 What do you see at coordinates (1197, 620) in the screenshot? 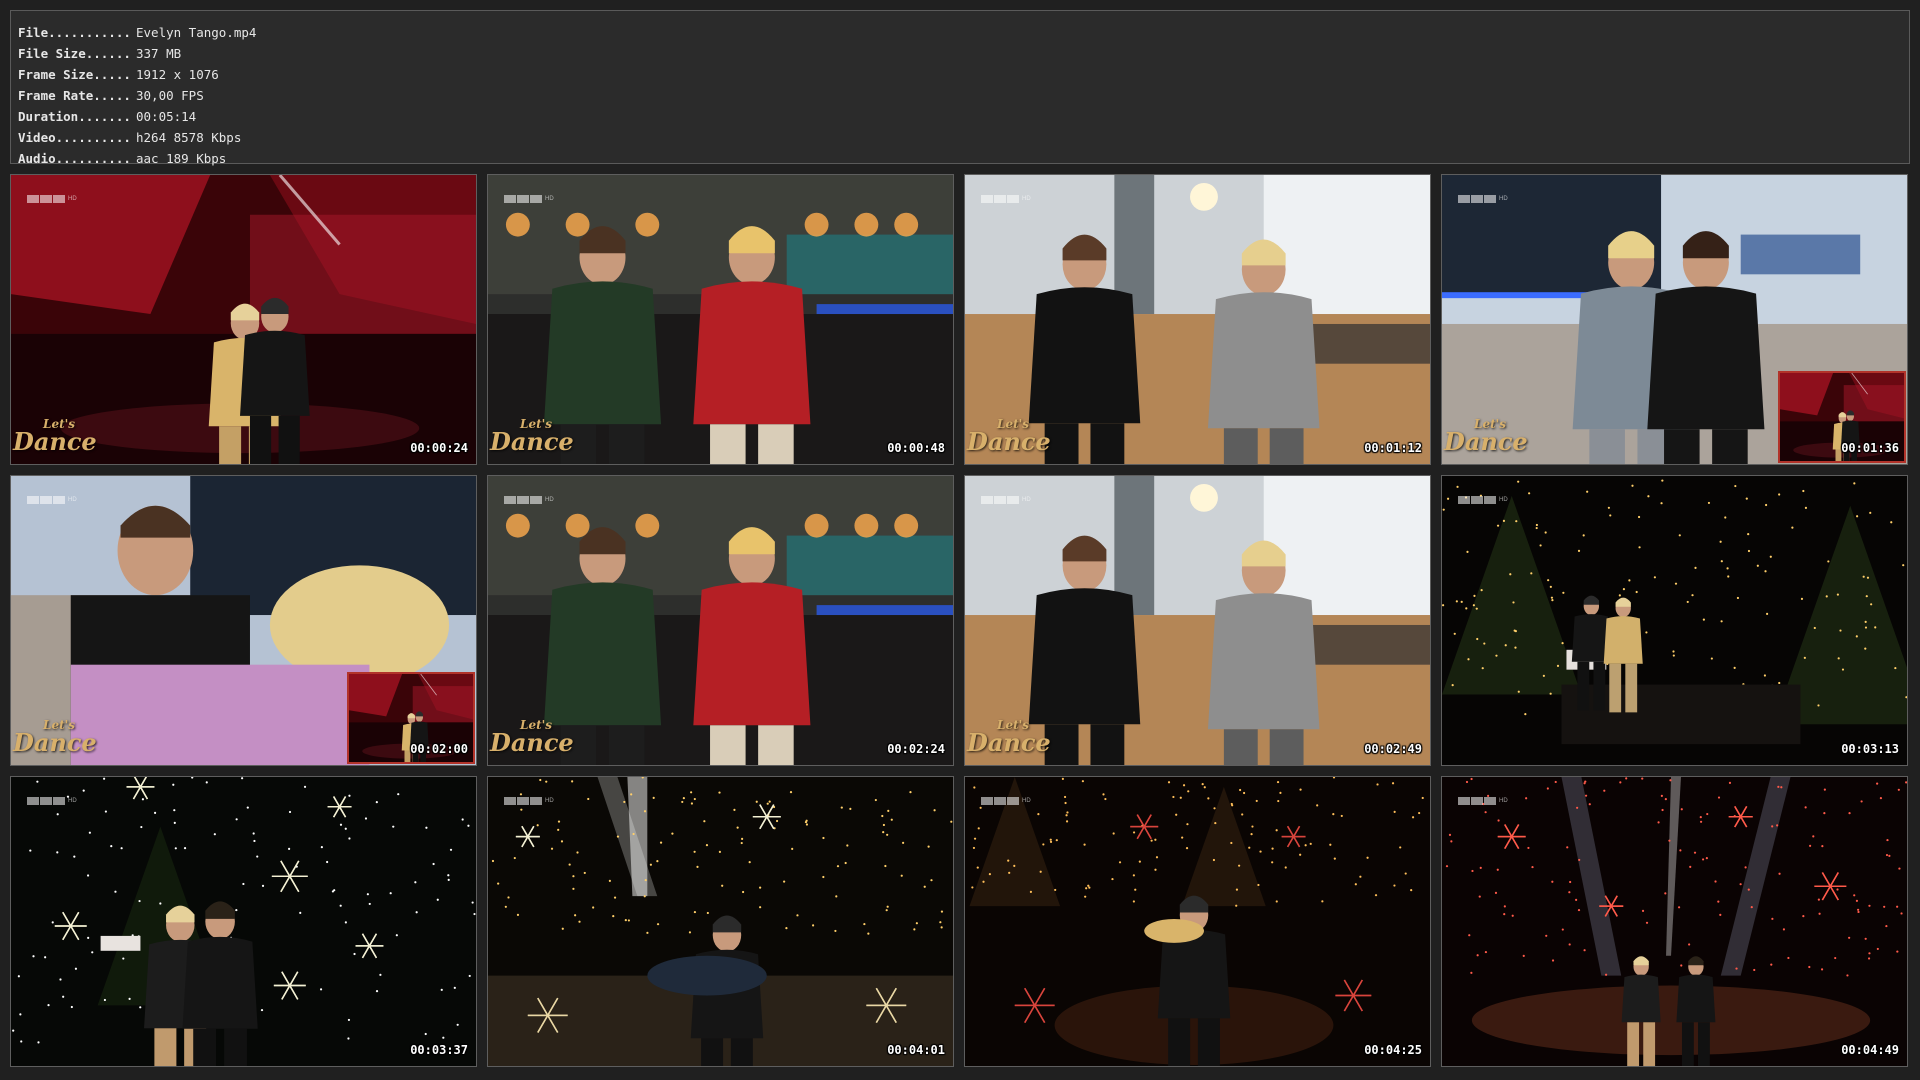
I see `video-thumbnail: HD Let's Dance 00:02:49` at bounding box center [1197, 620].